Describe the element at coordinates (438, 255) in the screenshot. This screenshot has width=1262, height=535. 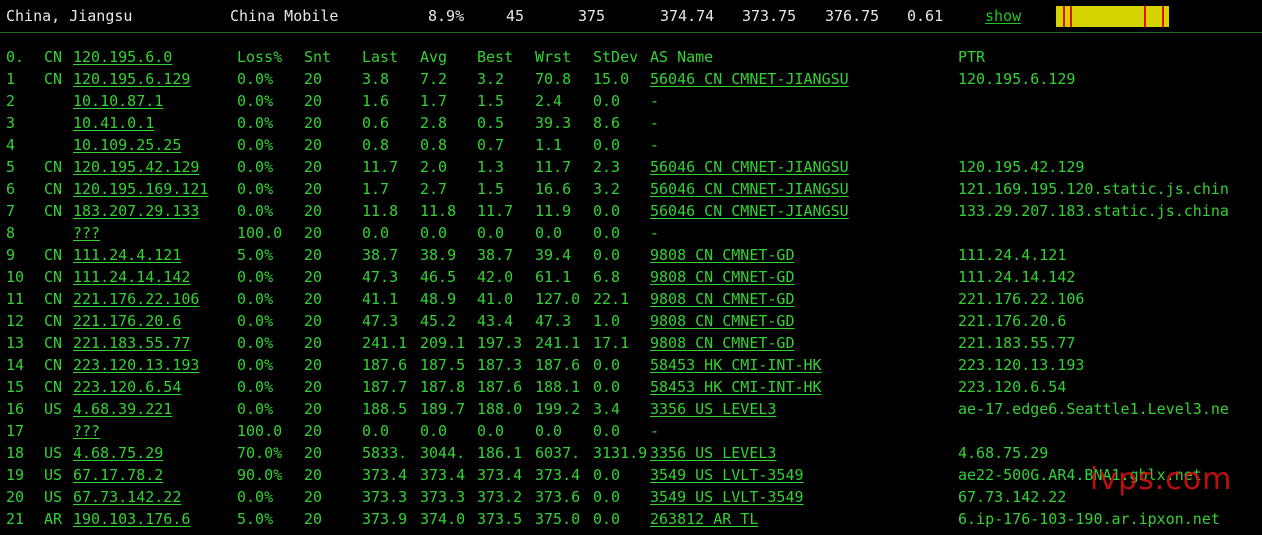
I see `hop-avg: 38.9` at that location.